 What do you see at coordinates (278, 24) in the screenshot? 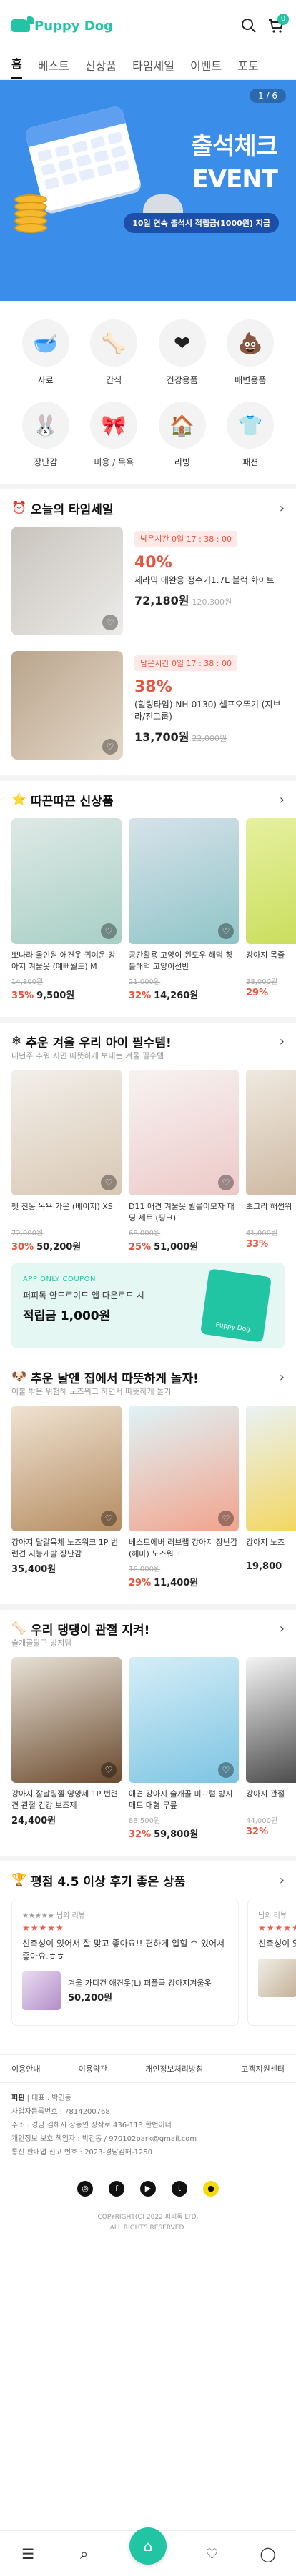
I see `cart-icon: 0` at bounding box center [278, 24].